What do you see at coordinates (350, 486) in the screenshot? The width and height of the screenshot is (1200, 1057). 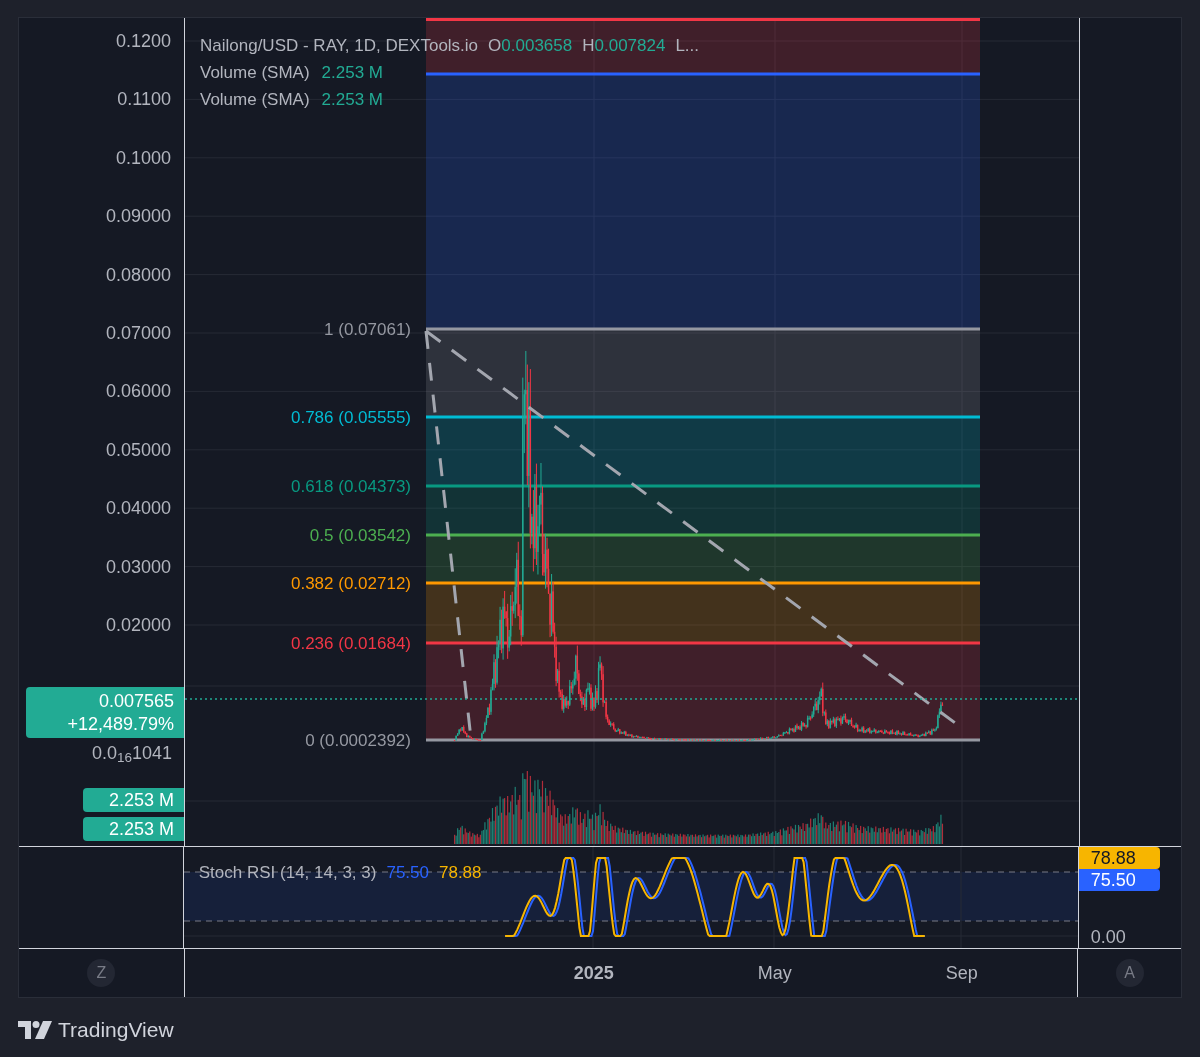 I see `fib-level-label: 0.618 (0.04373)` at bounding box center [350, 486].